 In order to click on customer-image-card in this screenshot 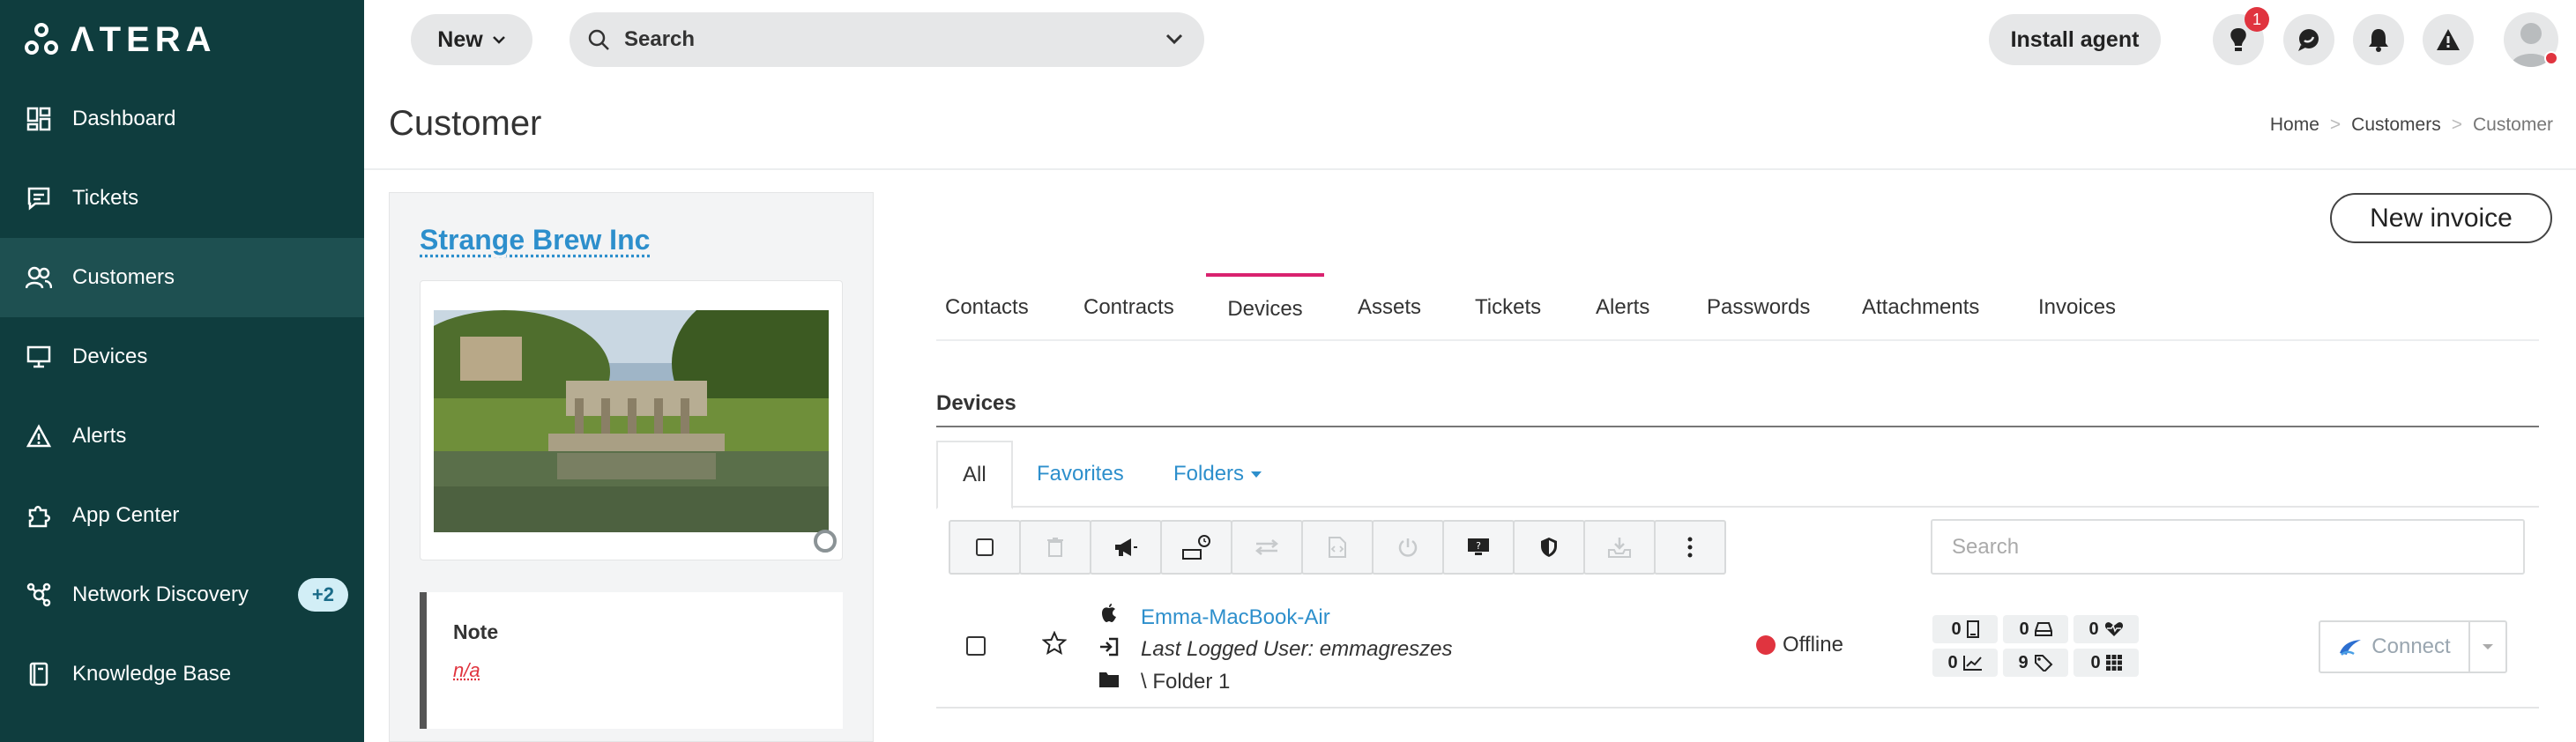, I will do `click(631, 420)`.